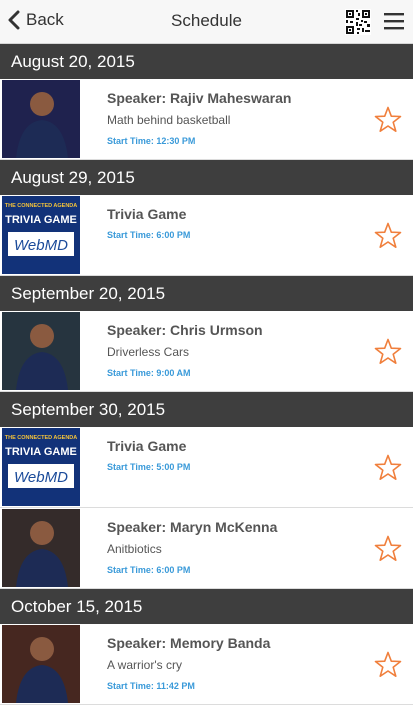 The image size is (413, 705). I want to click on event-subtitle: Anitbiotics, so click(134, 549).